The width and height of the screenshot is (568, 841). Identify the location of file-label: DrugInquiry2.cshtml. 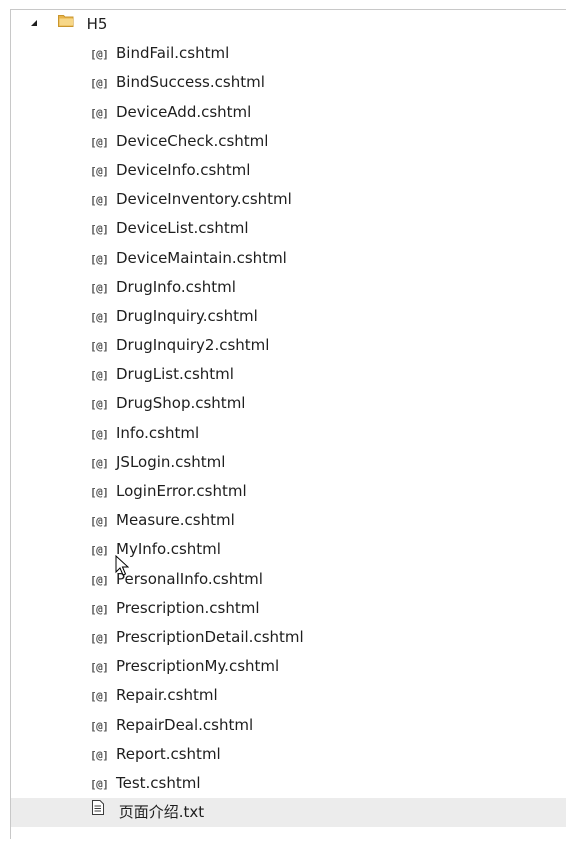
(193, 345).